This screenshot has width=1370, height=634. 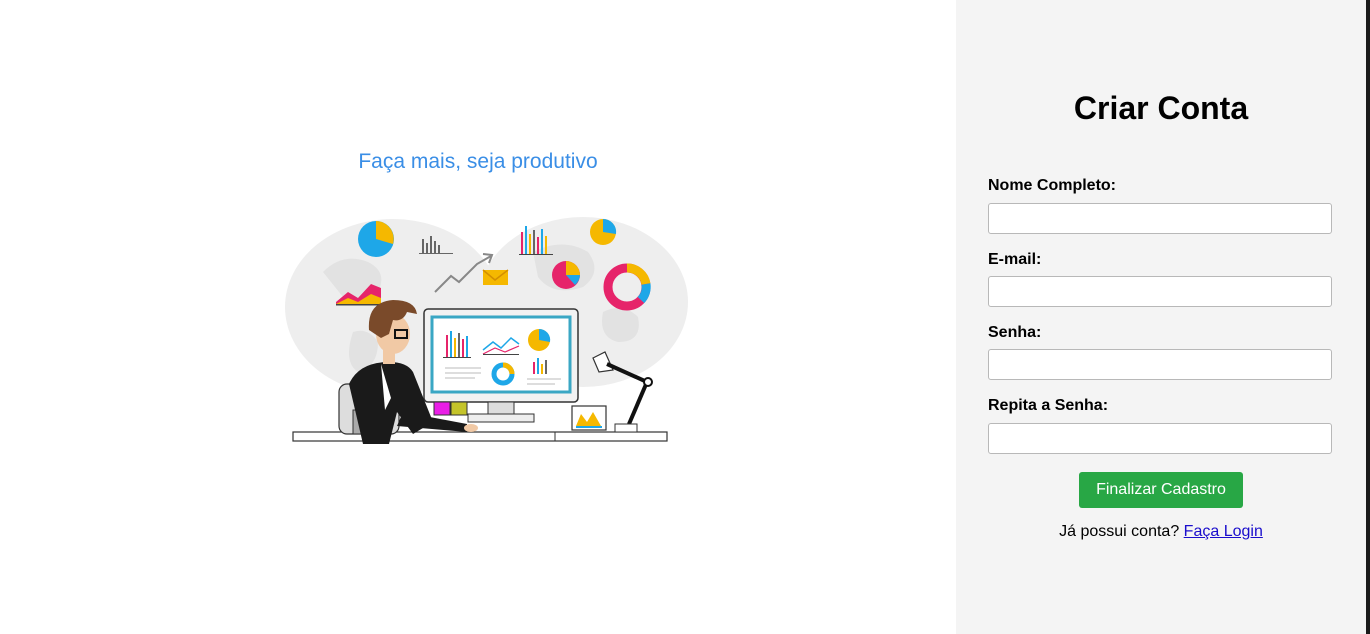 I want to click on password-label: Senha:, so click(x=1015, y=332).